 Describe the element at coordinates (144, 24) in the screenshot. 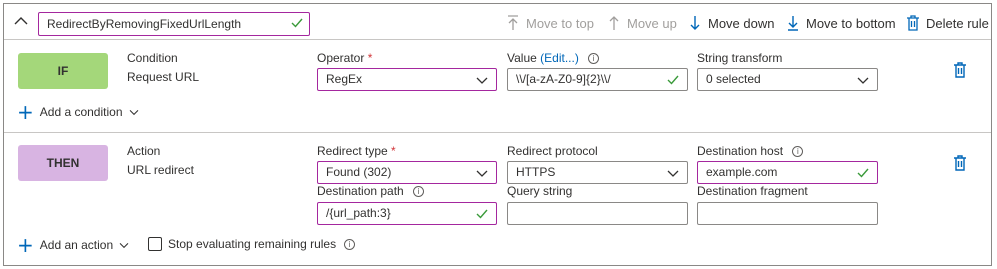

I see `rule-name-value: RedirectByRemovingFixedUrlLength` at that location.